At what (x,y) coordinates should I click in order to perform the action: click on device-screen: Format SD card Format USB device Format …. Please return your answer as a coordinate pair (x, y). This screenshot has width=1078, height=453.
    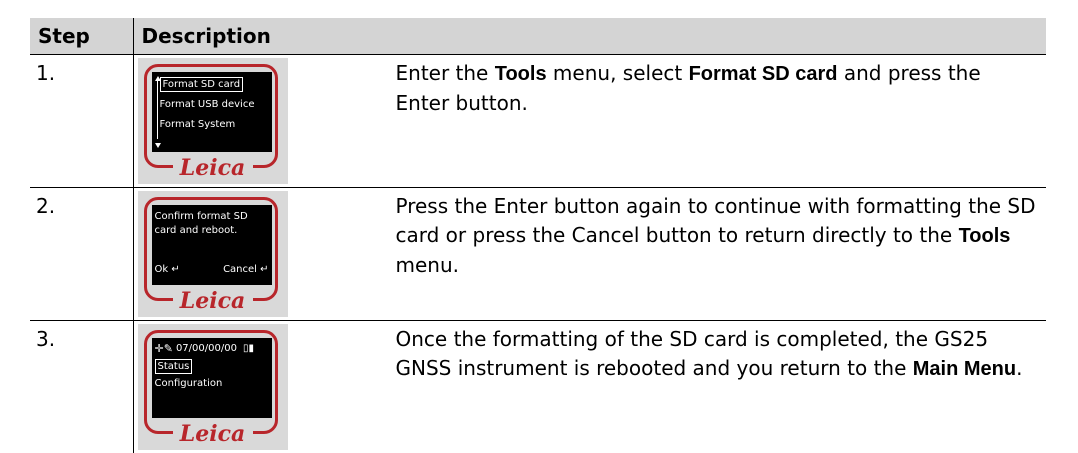
    Looking at the image, I should click on (211, 112).